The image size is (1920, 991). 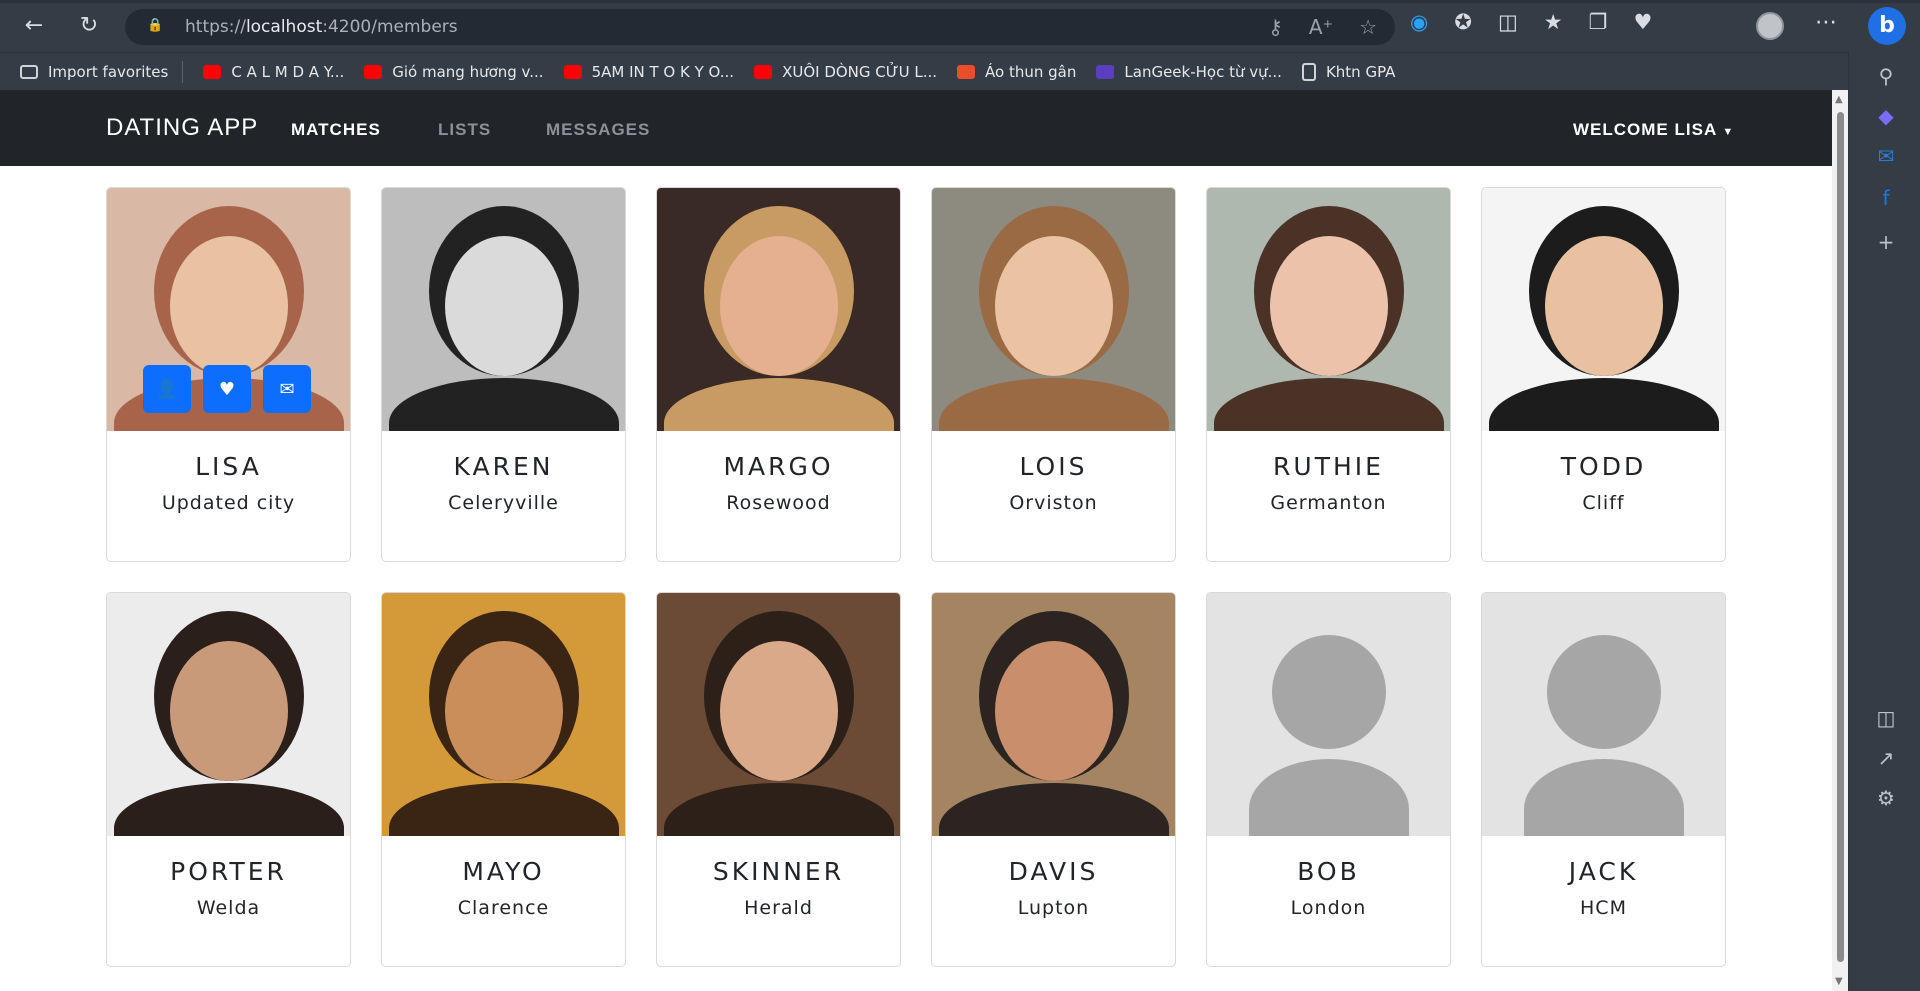 I want to click on address-bar: 🔒 https://localhost:4200/members ⚷ A⁺ ☆, so click(x=760, y=27).